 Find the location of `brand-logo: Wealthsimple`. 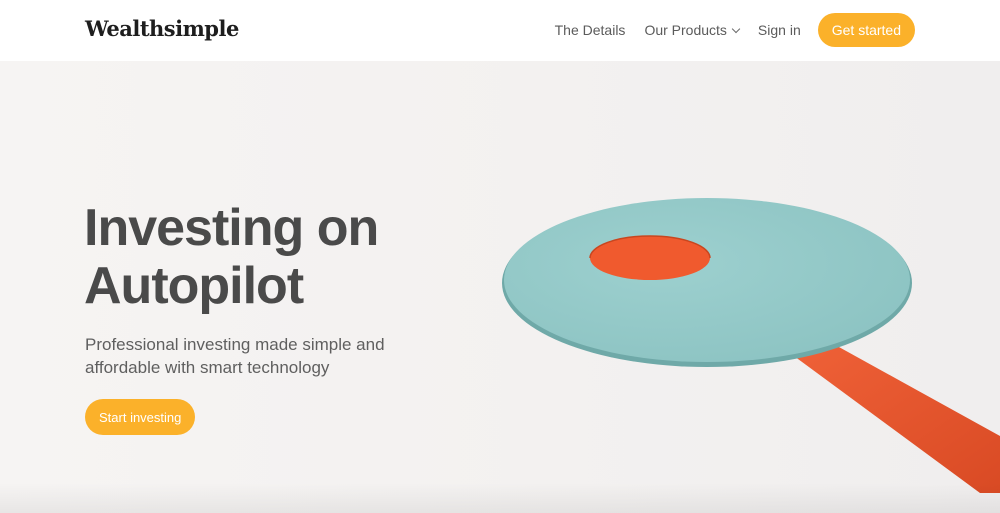

brand-logo: Wealthsimple is located at coordinates (162, 28).